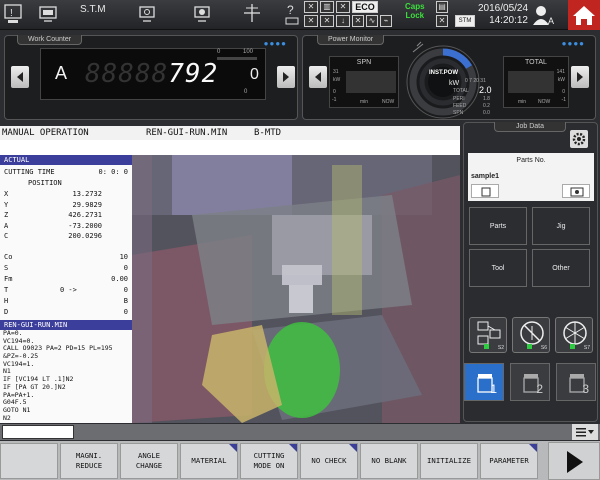  I want to click on datetime: 2016/05/24 14:20:12, so click(503, 15).